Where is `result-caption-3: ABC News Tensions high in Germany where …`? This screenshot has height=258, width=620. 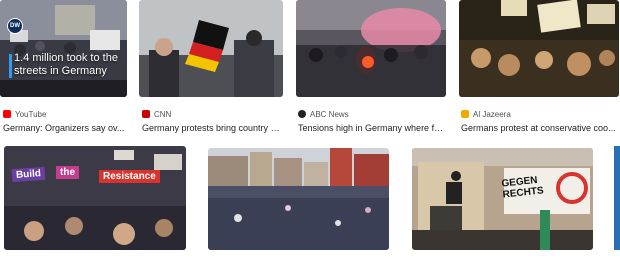
result-caption-3: ABC News Tensions high in Germany where … is located at coordinates (372, 120).